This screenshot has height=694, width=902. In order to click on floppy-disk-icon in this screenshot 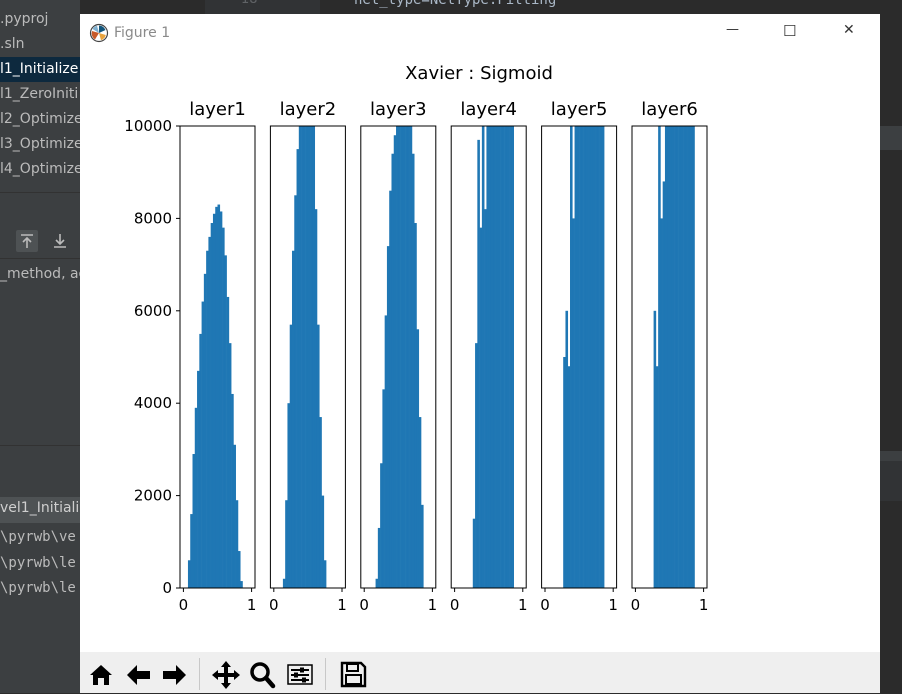, I will do `click(353, 674)`.